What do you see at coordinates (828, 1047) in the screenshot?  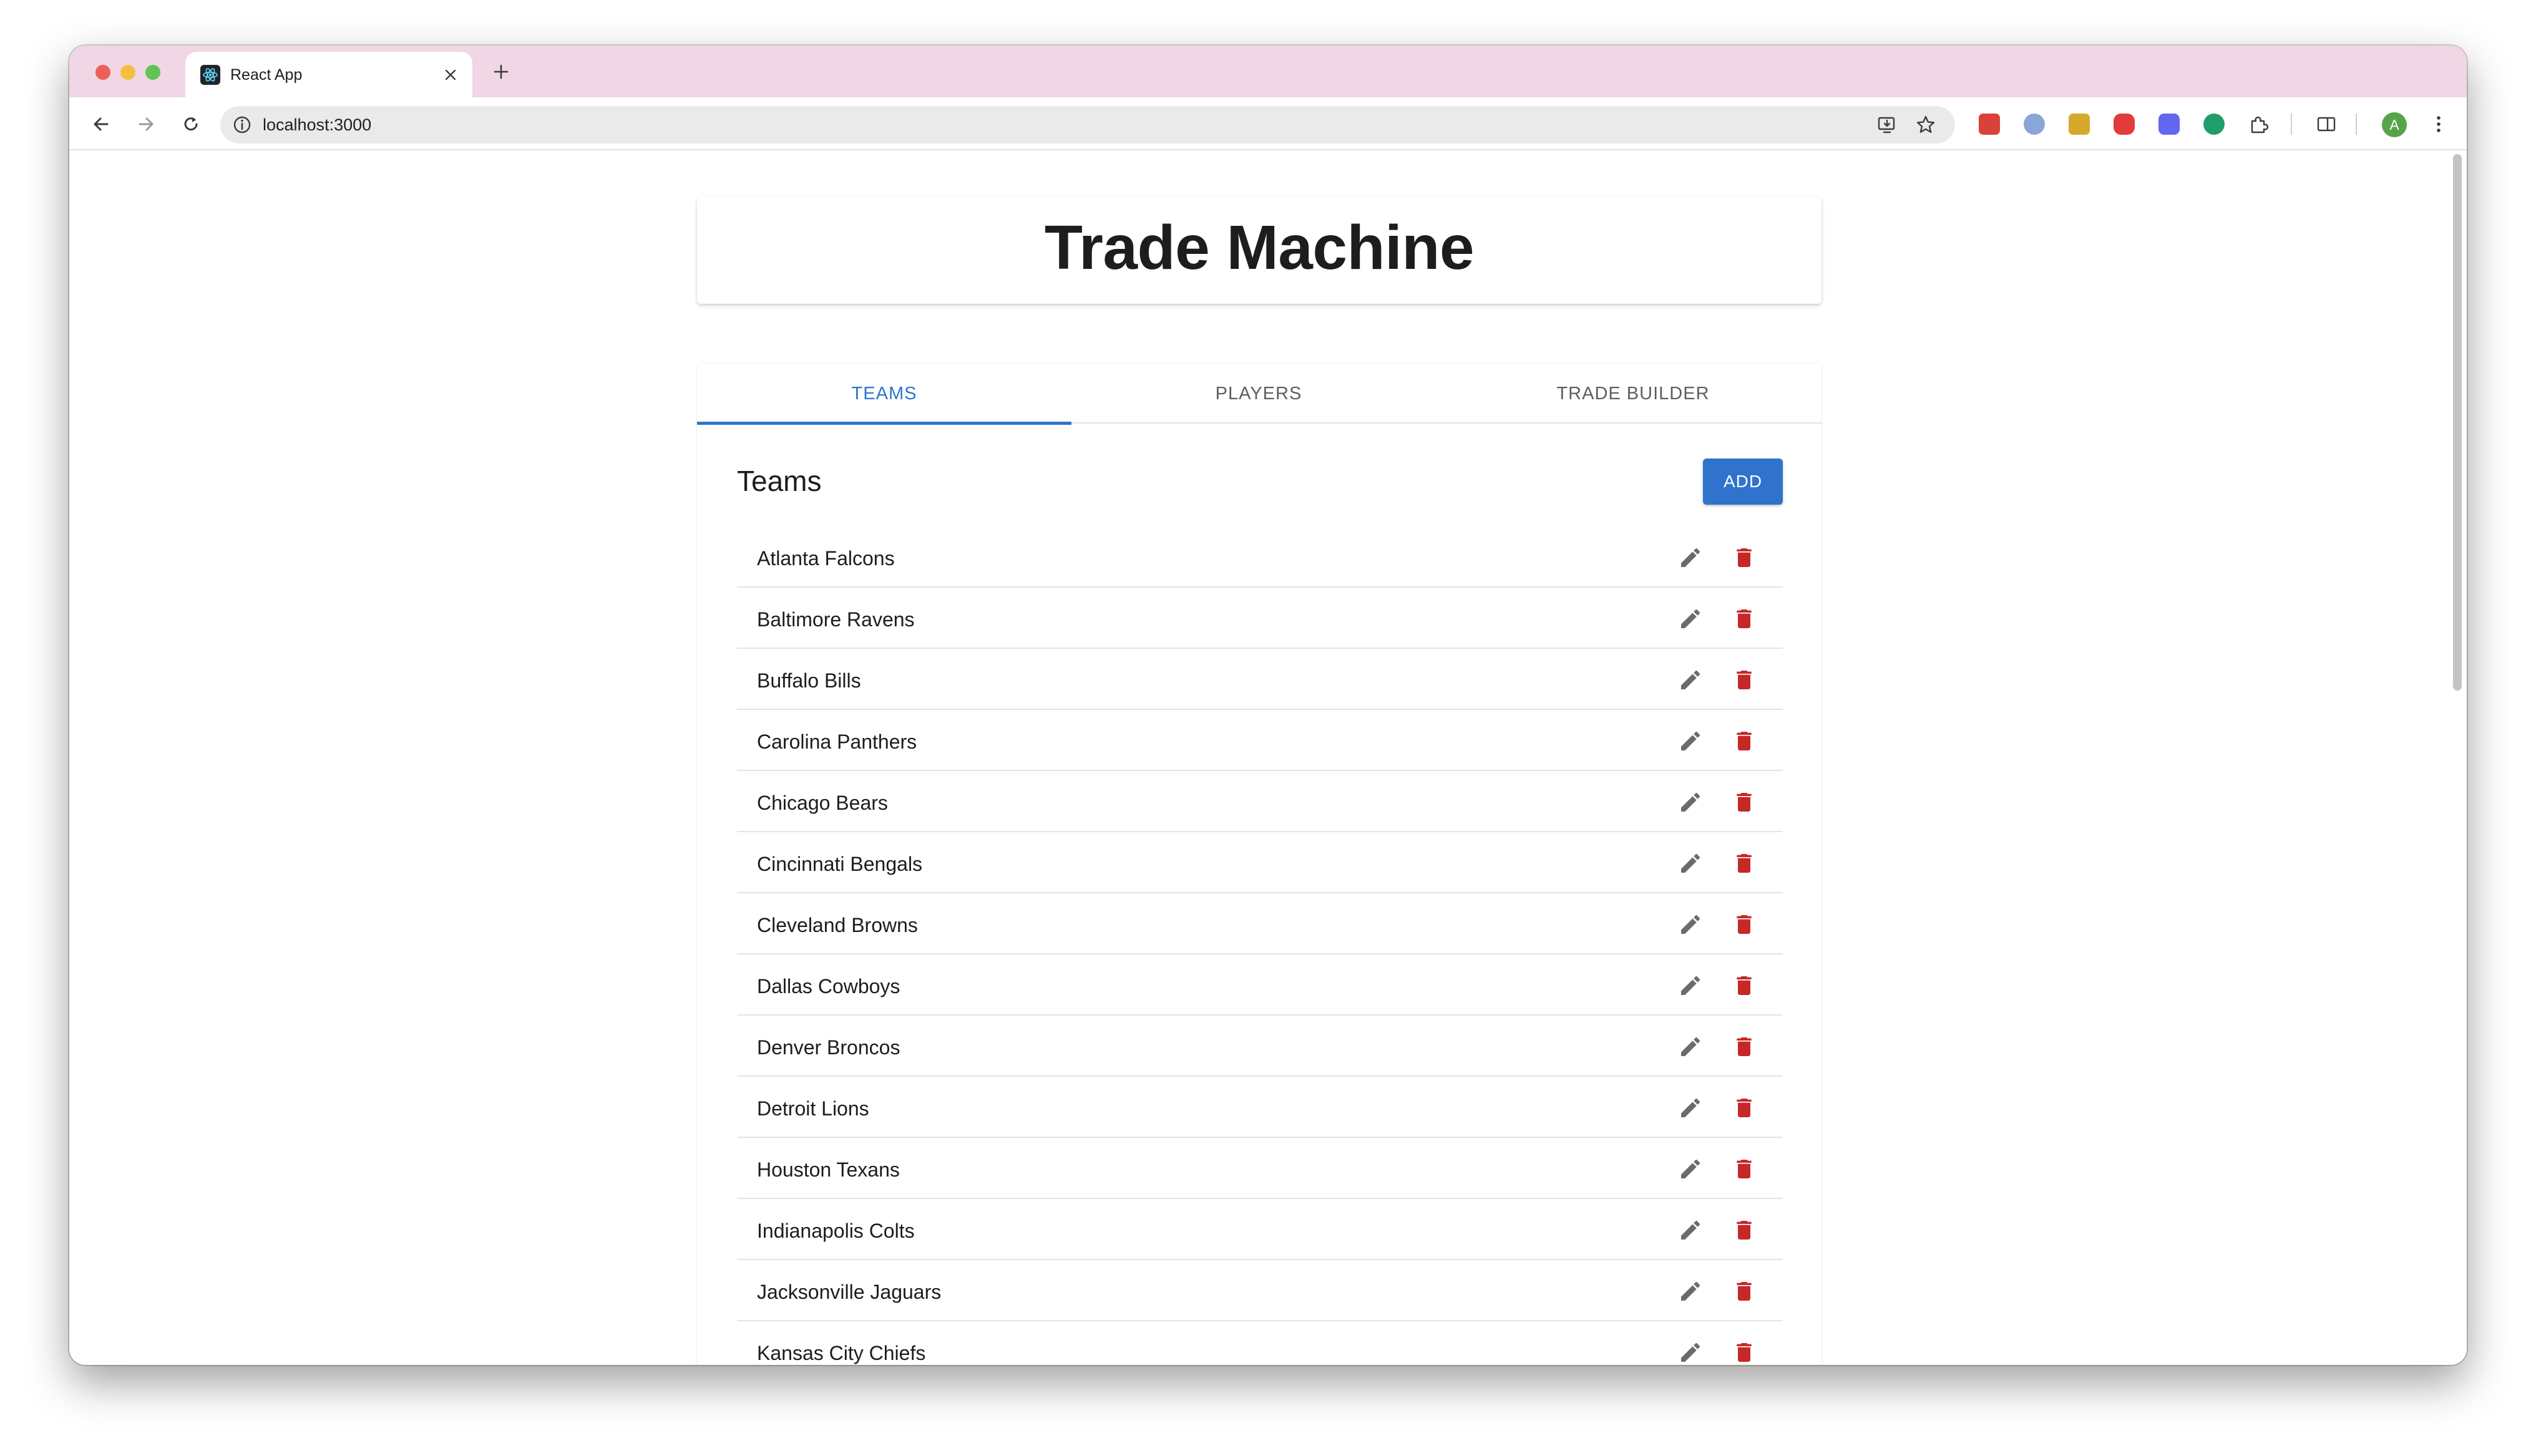 I see `team-name: Denver Broncos` at bounding box center [828, 1047].